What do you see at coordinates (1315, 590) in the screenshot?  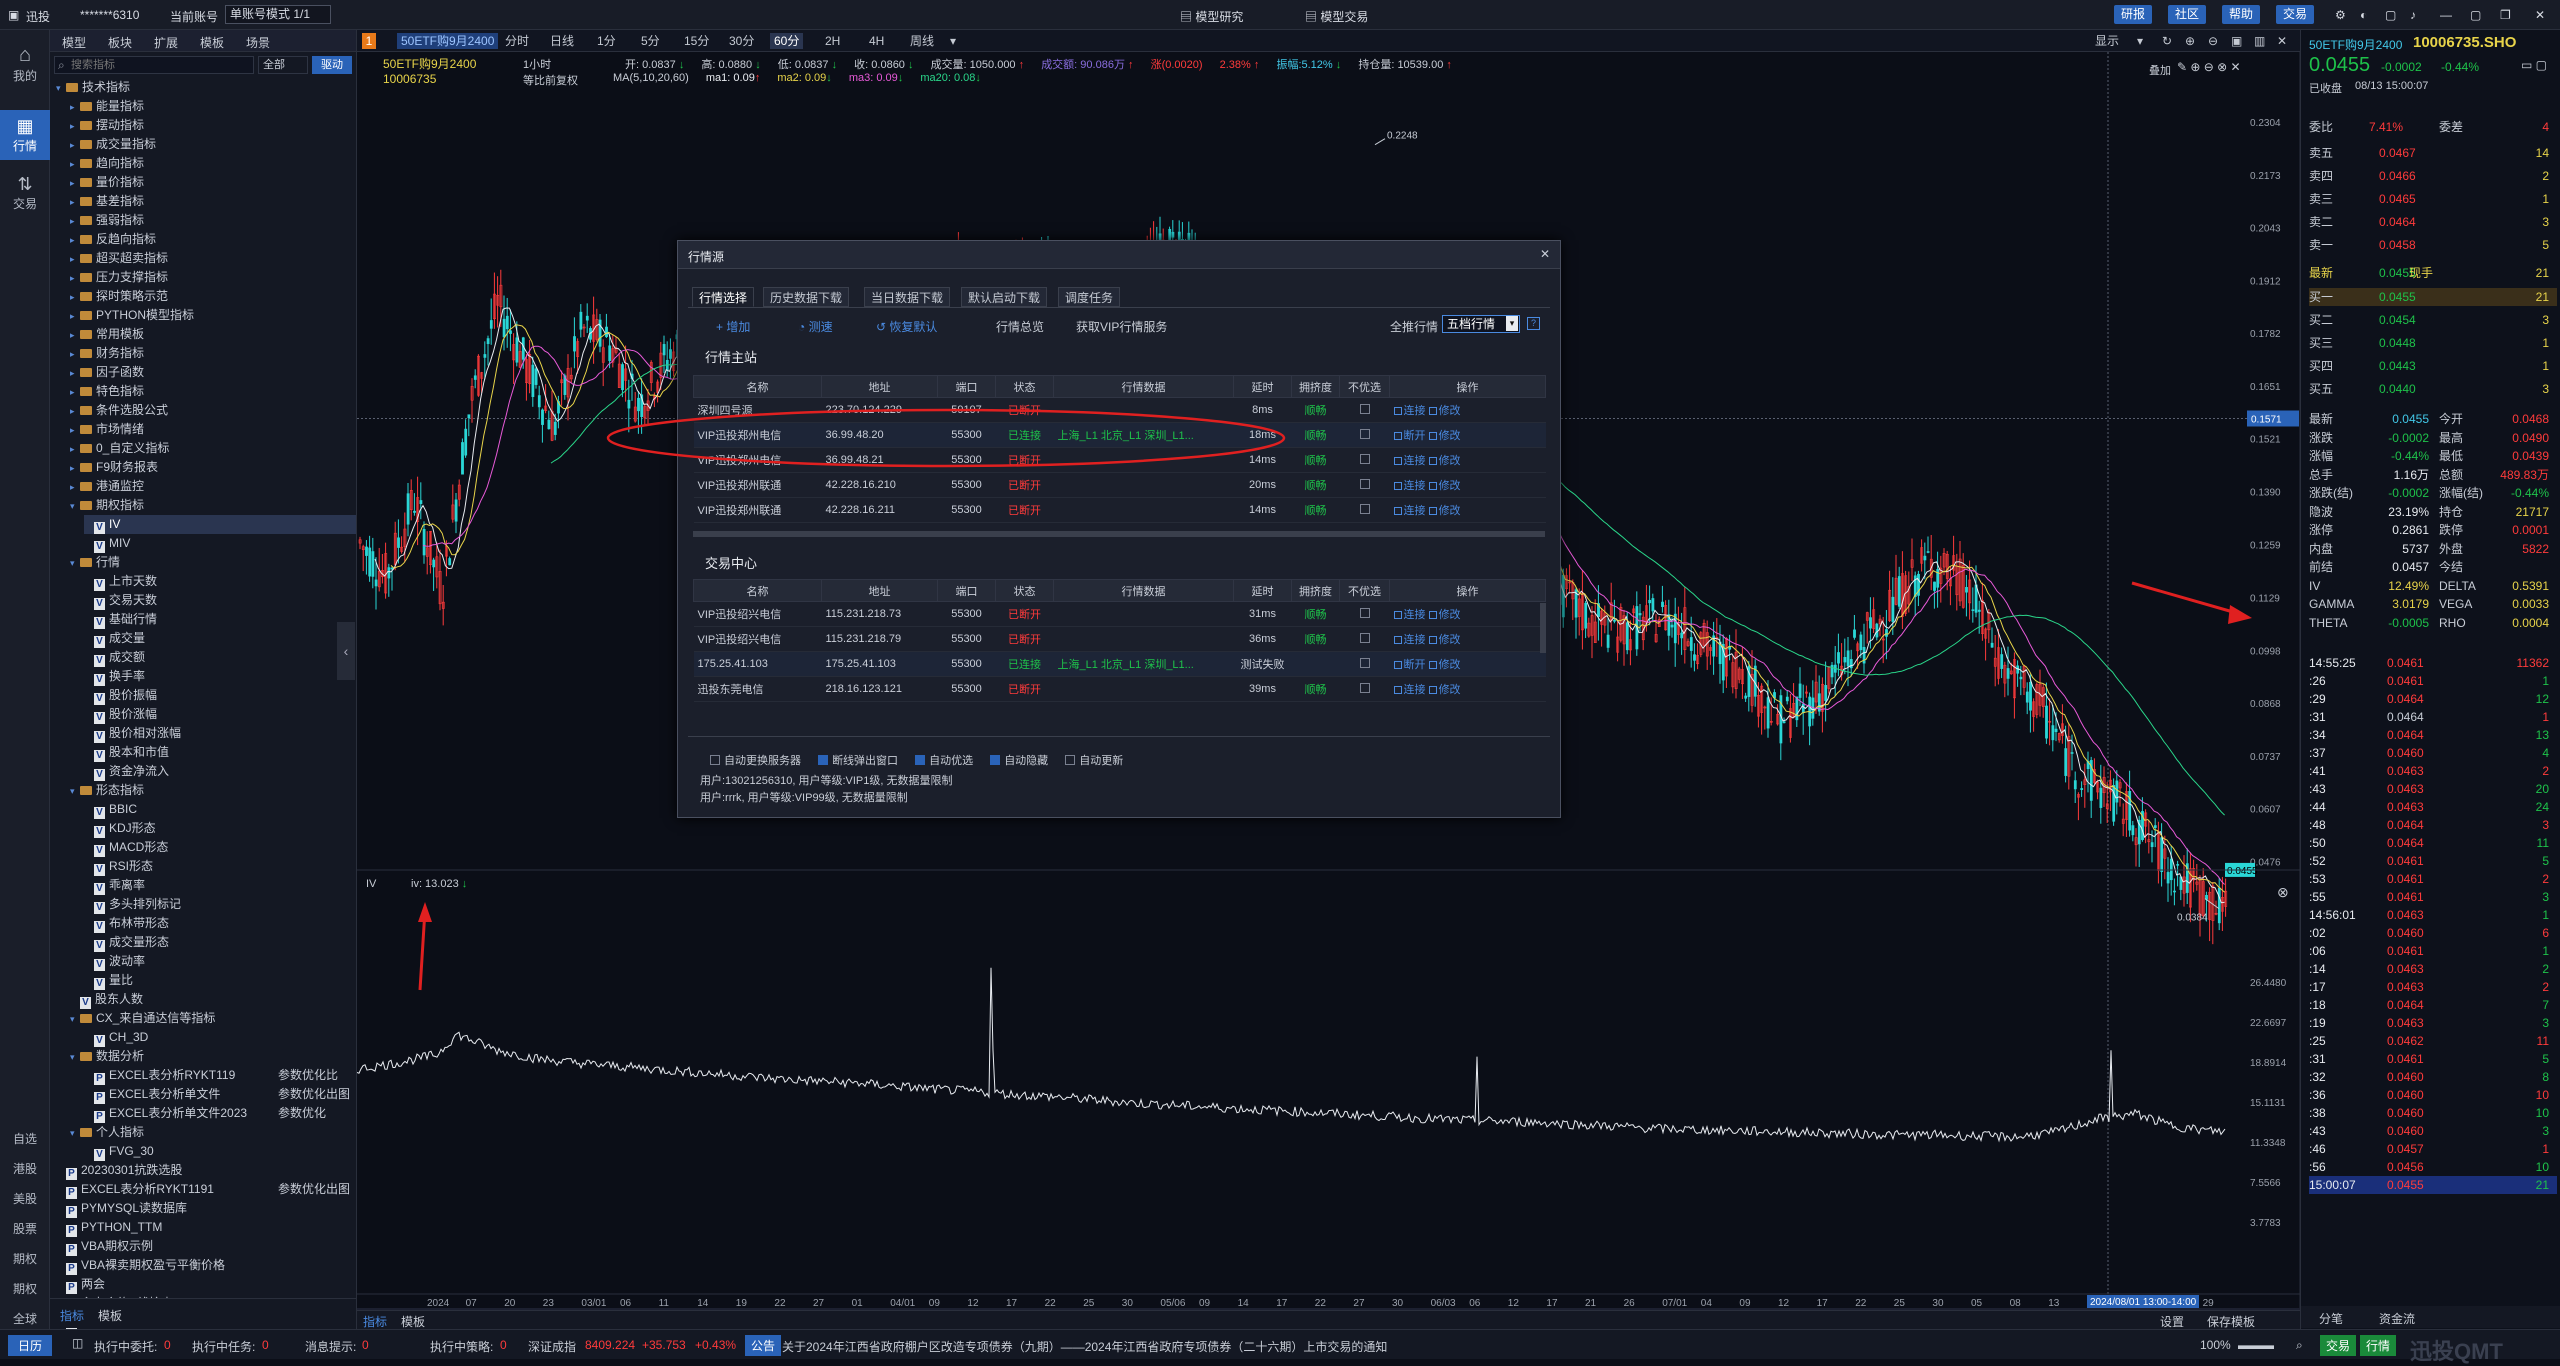 I see `table-header: 拥挤度` at bounding box center [1315, 590].